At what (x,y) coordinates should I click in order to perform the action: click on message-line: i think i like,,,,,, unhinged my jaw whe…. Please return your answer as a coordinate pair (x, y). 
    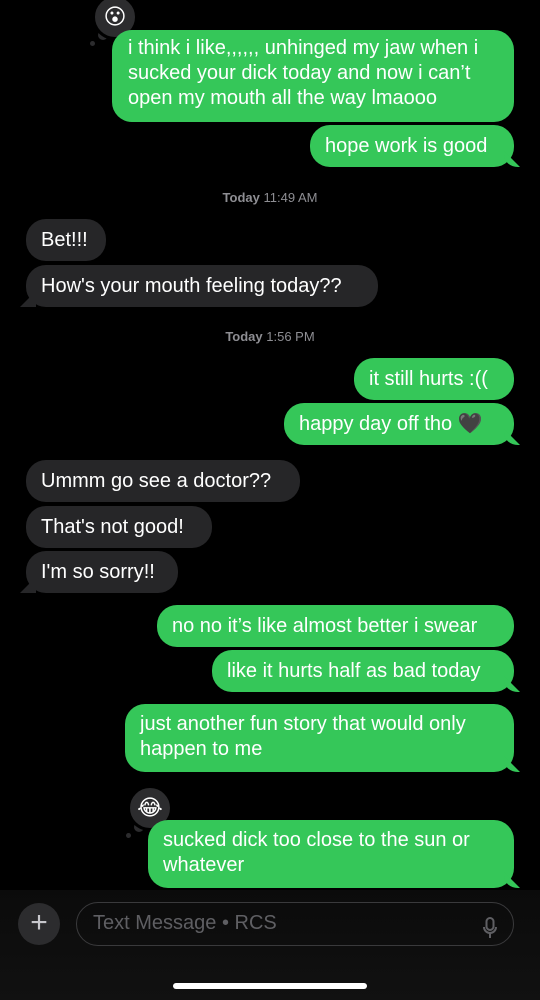
    Looking at the image, I should click on (303, 48).